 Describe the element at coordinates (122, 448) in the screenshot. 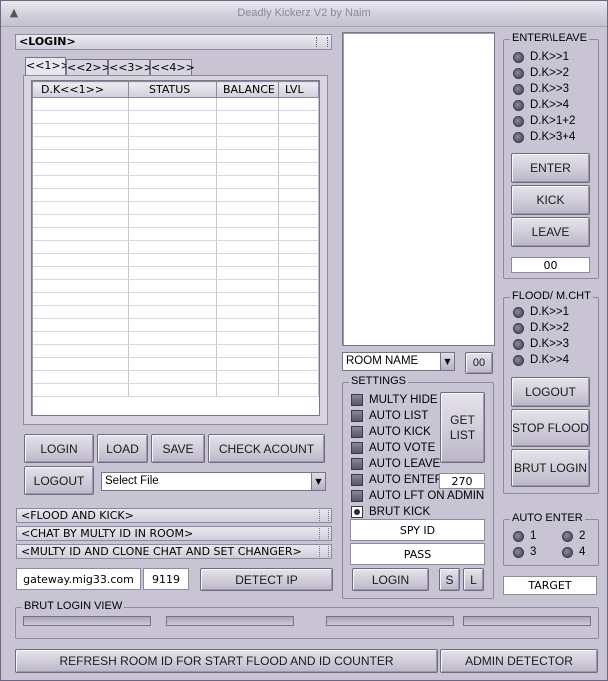

I see `load-button: LOAD` at that location.